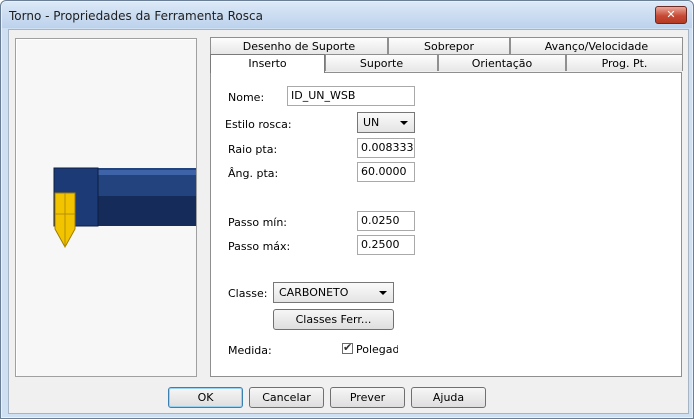 This screenshot has width=694, height=419. I want to click on classe-label: Classe:, so click(248, 293).